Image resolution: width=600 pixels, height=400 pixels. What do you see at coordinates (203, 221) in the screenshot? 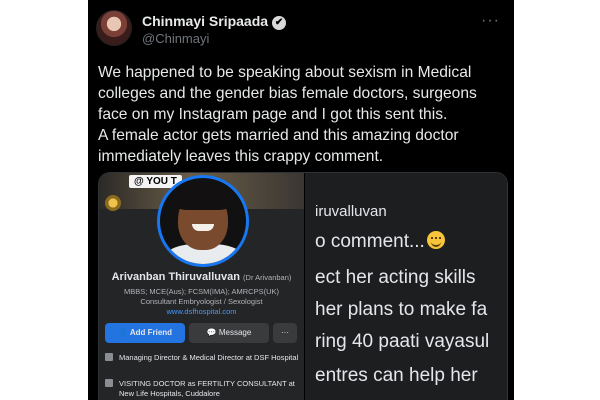
I see `profile-picture` at bounding box center [203, 221].